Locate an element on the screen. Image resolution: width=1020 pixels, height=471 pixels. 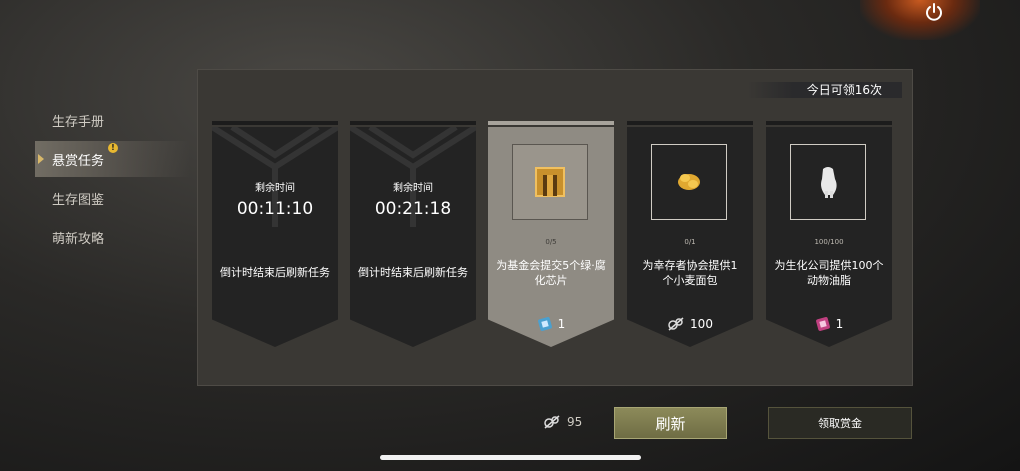
sidebar-item-bounty-tasks: 悬赏任务 ! is located at coordinates (112, 159).